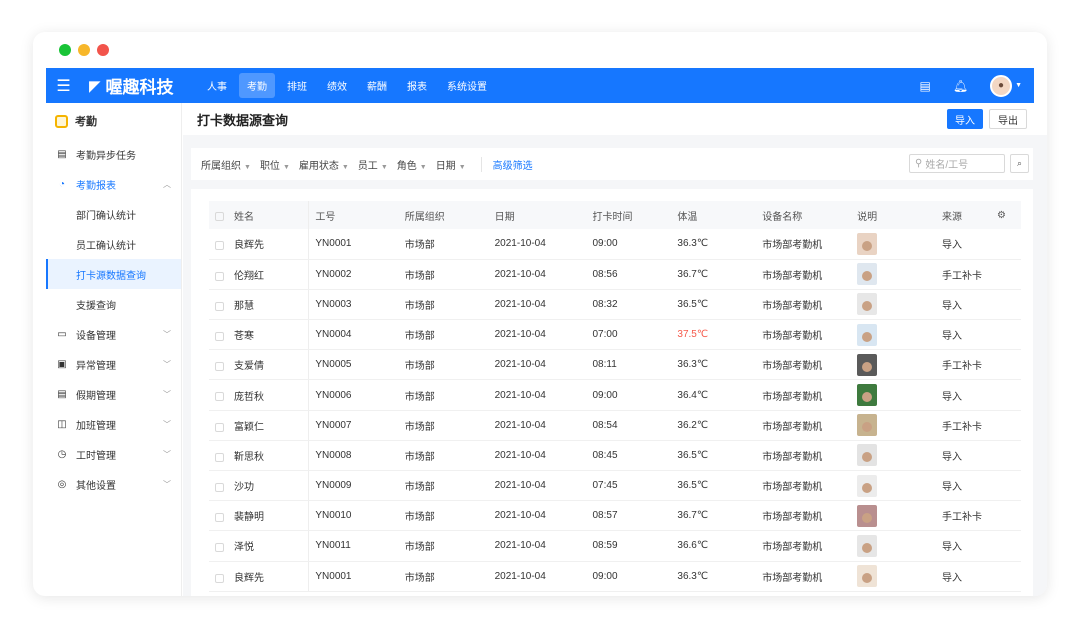  I want to click on sidebar-item: ▭ 设备管理 ﹀, so click(113, 334).